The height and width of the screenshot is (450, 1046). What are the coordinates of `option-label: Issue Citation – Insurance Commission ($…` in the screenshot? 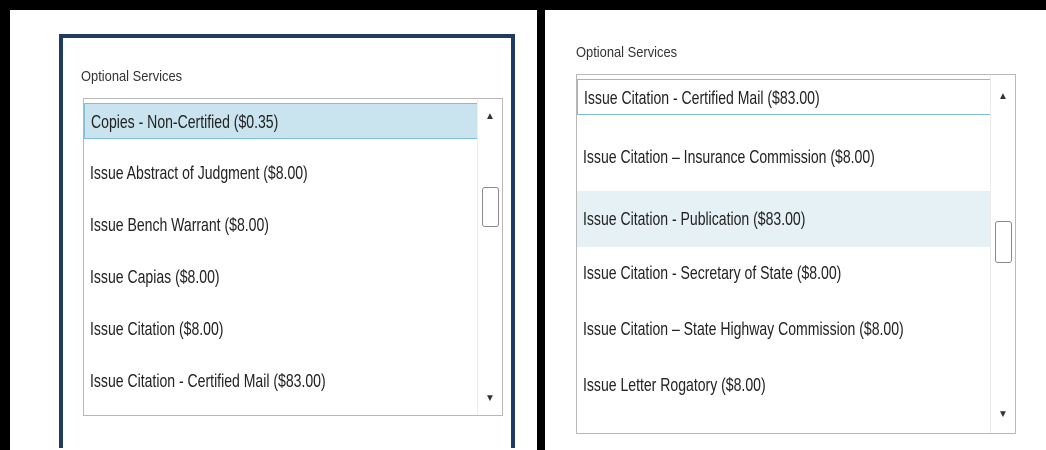 It's located at (729, 157).